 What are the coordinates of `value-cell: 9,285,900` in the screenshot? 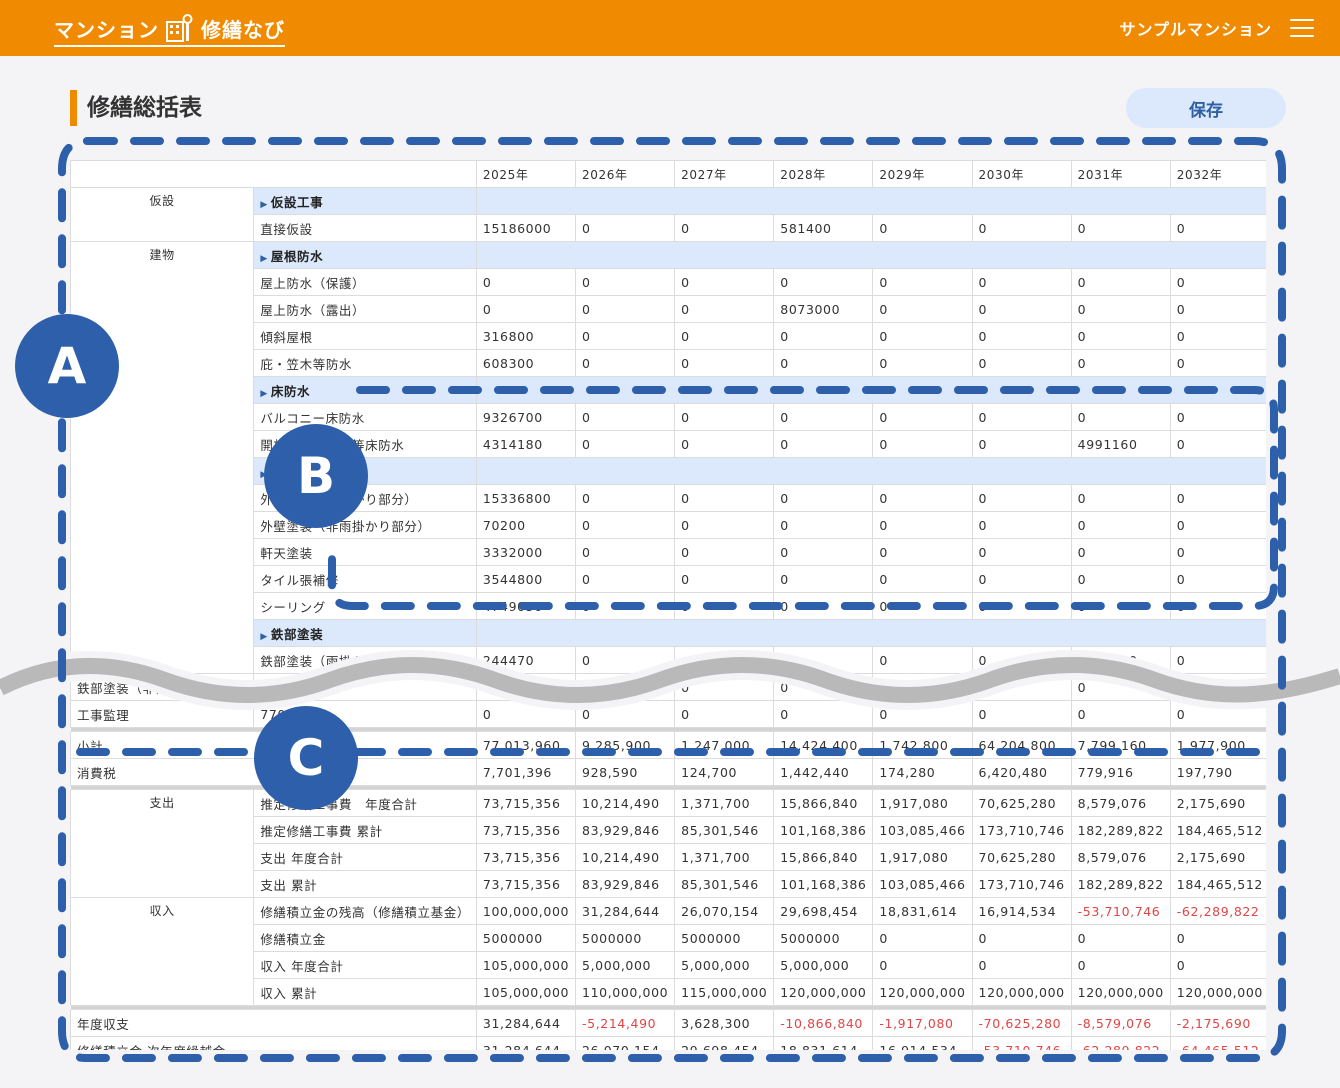 It's located at (625, 745).